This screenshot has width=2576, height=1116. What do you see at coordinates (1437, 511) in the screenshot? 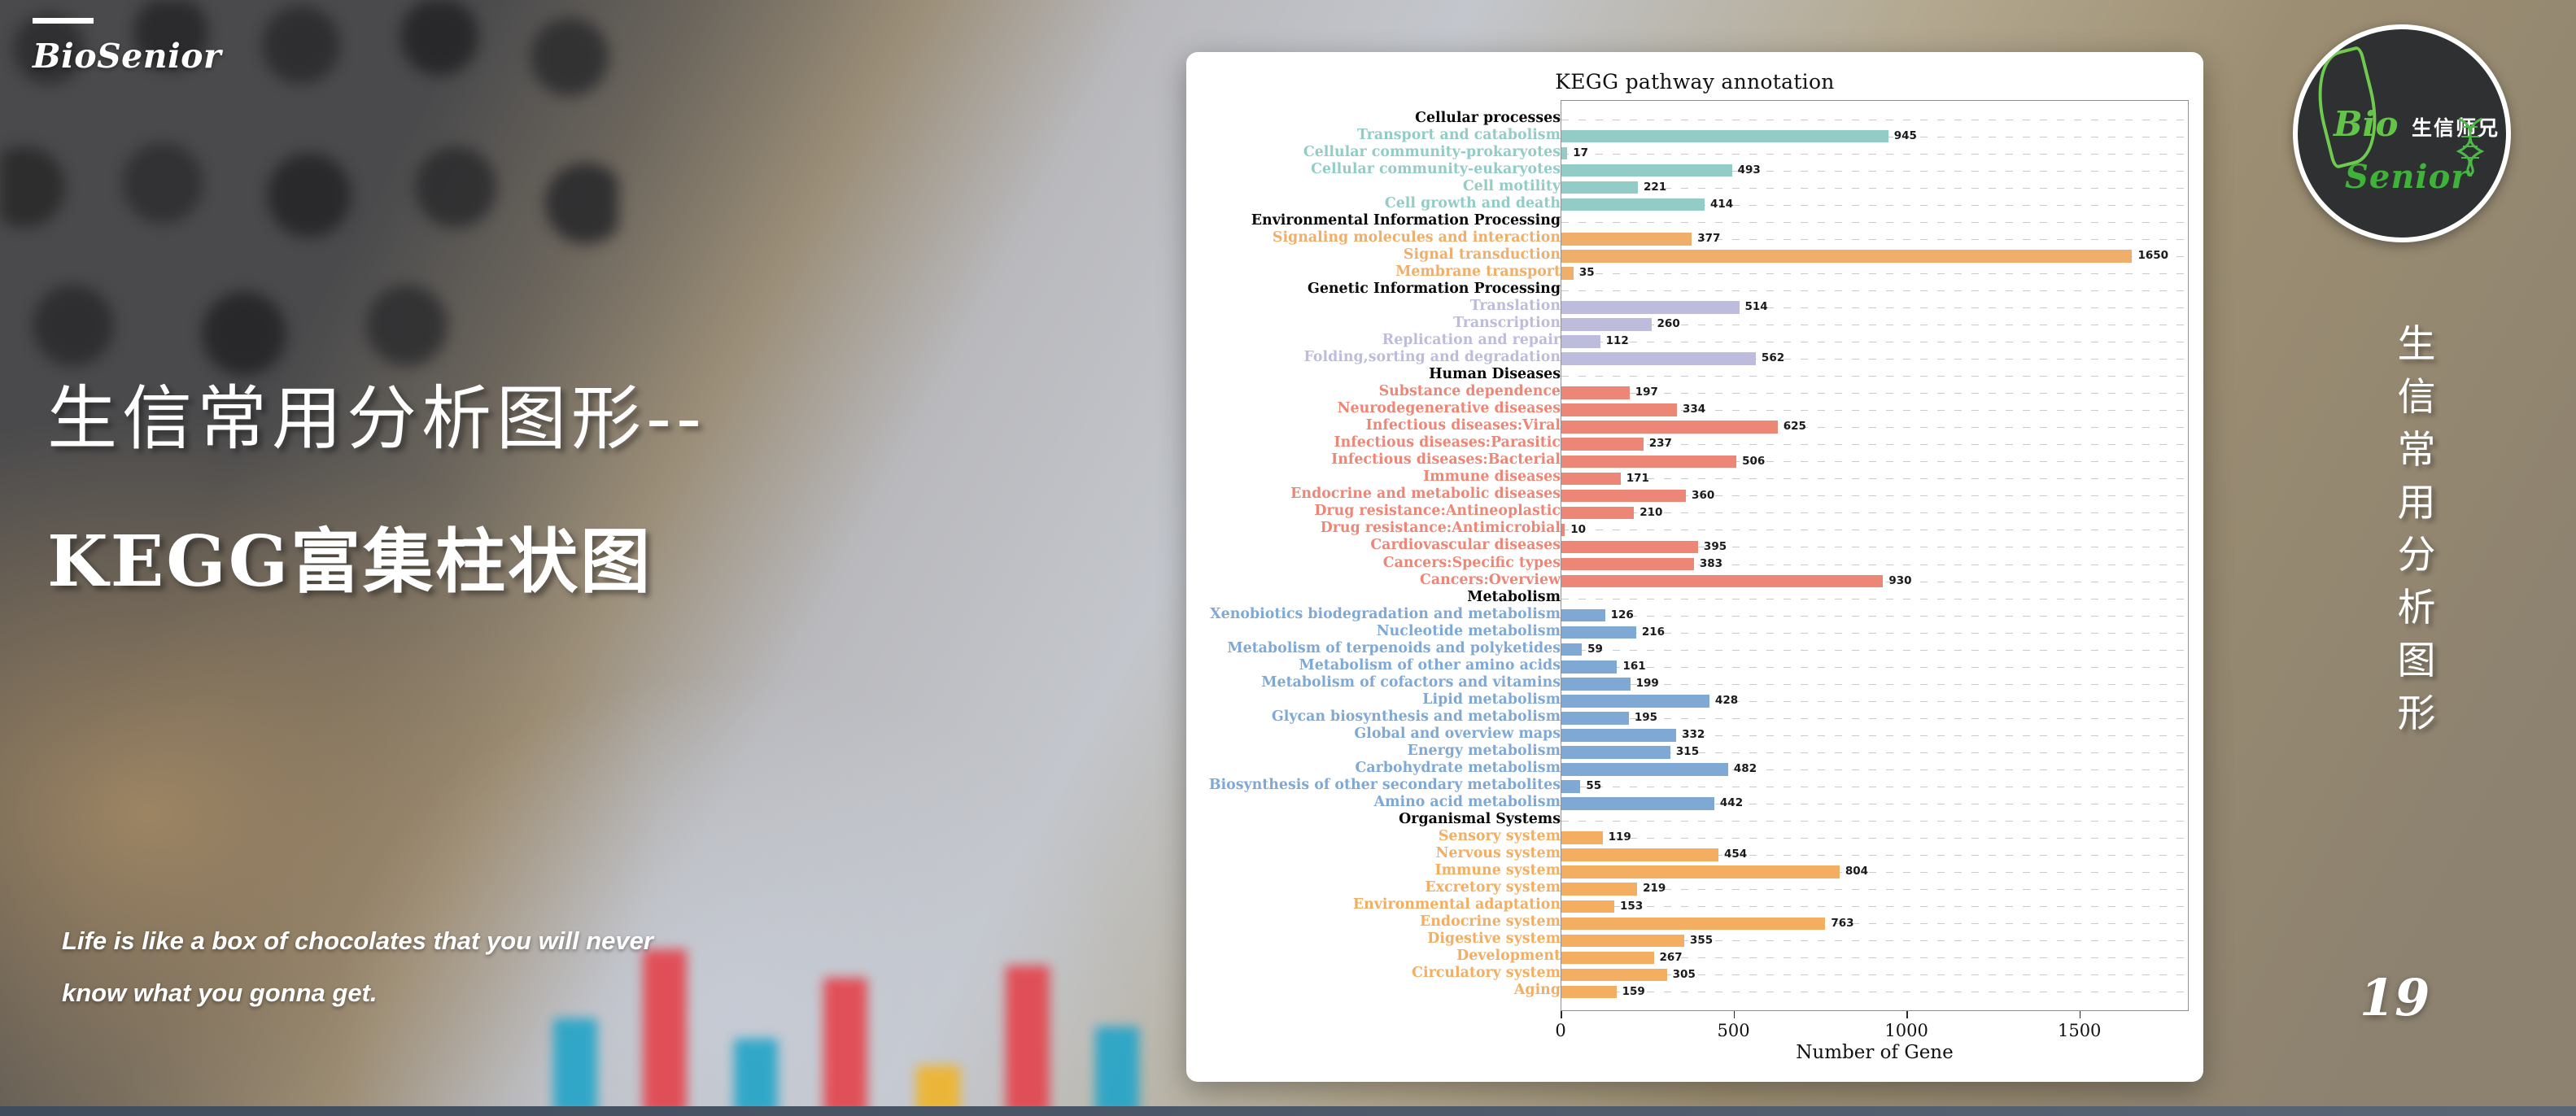
I see `category-label: Drug resistance:Antineoplastic` at bounding box center [1437, 511].